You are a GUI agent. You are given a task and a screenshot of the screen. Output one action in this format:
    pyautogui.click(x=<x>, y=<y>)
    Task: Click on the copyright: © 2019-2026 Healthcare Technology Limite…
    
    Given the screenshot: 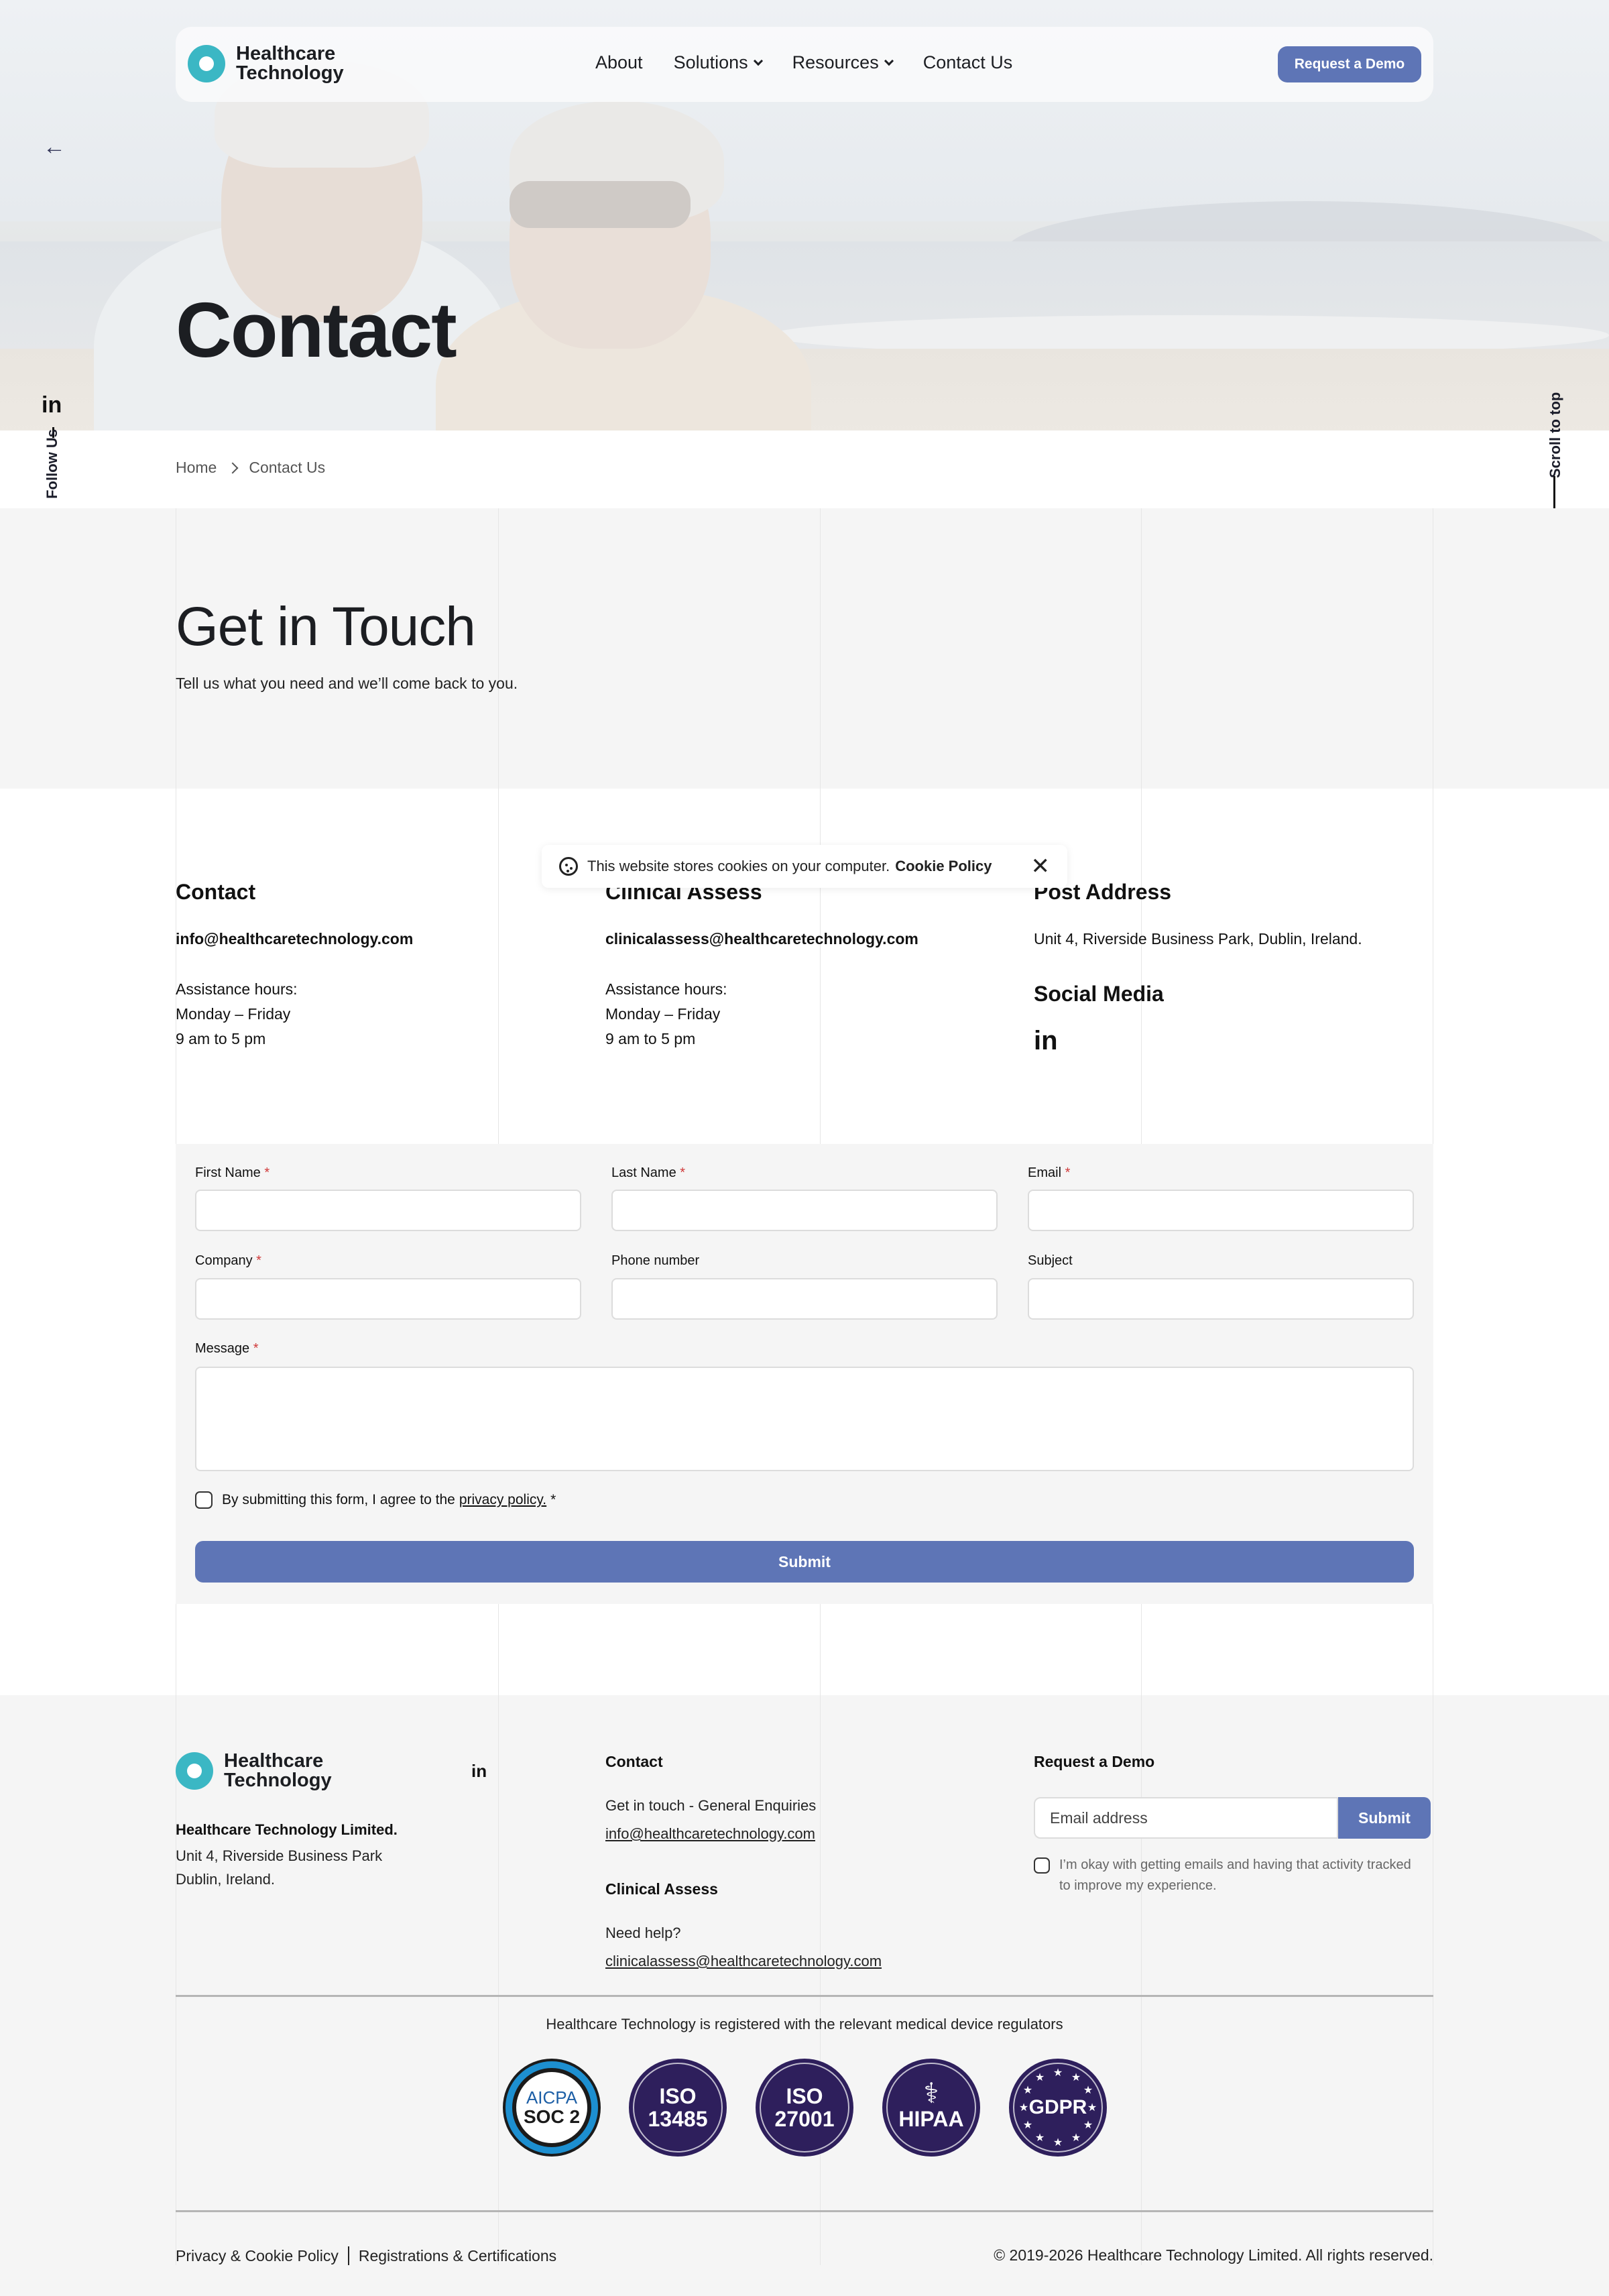 What is the action you would take?
    pyautogui.click(x=1213, y=2255)
    